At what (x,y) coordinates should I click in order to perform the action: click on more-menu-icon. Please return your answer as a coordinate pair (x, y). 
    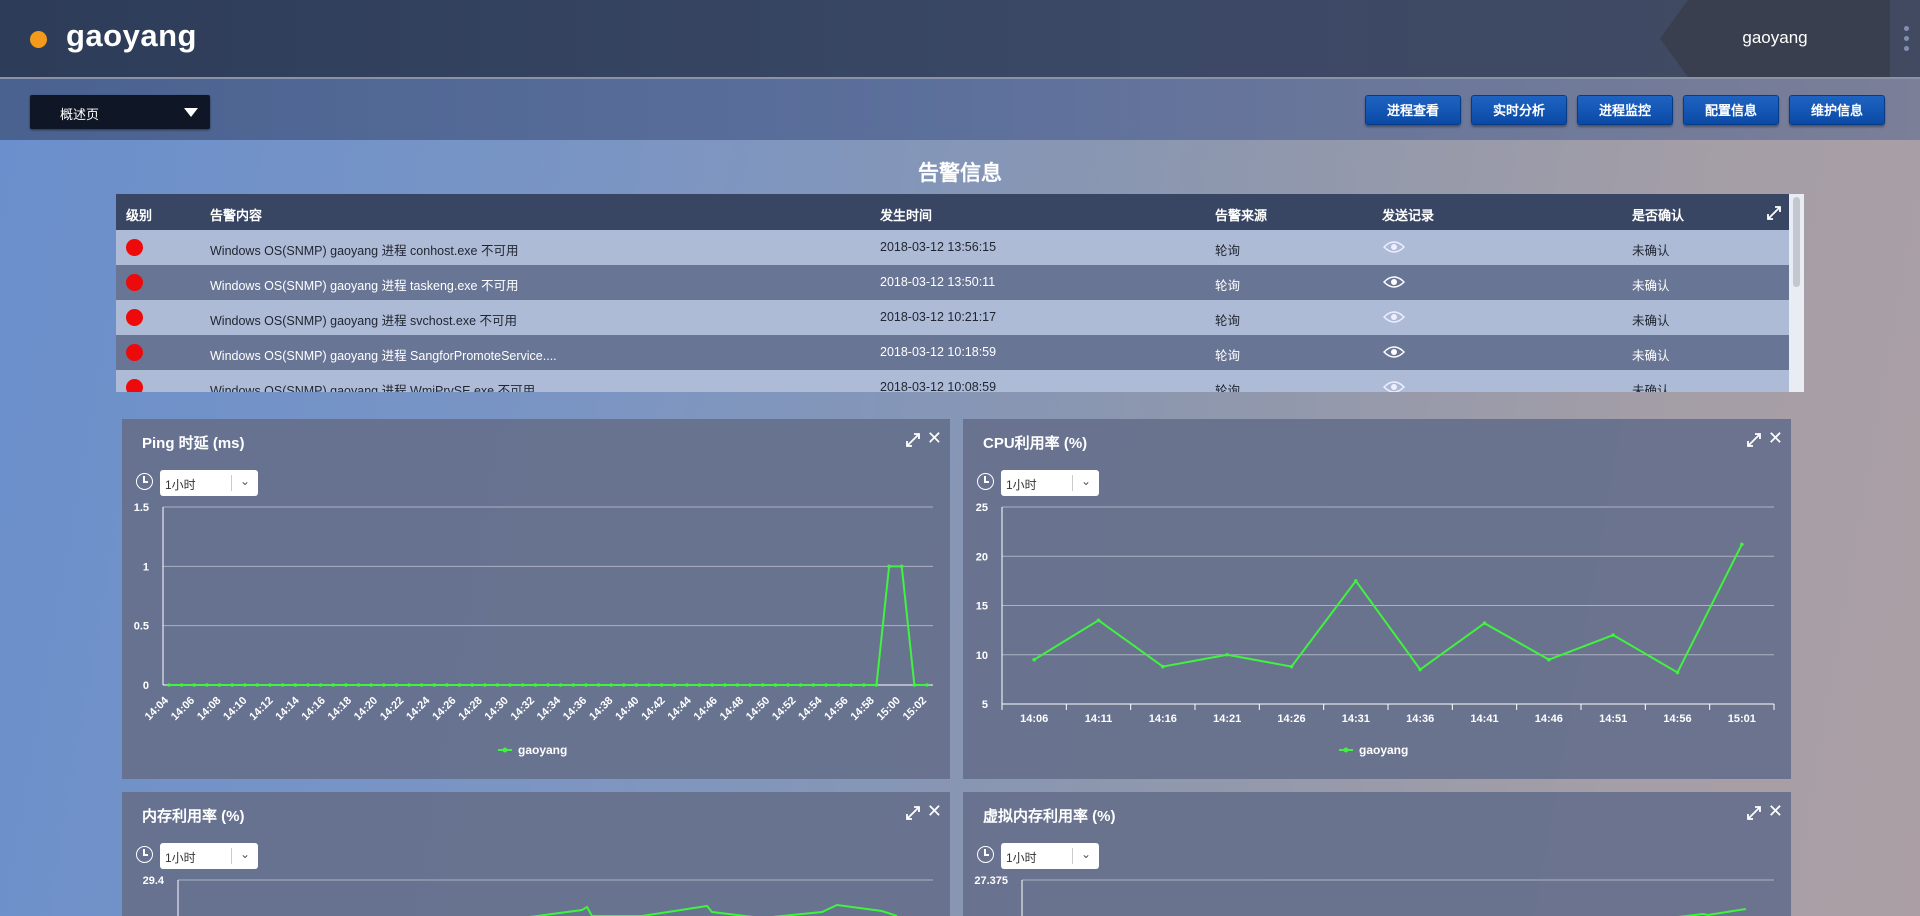
    Looking at the image, I should click on (1907, 41).